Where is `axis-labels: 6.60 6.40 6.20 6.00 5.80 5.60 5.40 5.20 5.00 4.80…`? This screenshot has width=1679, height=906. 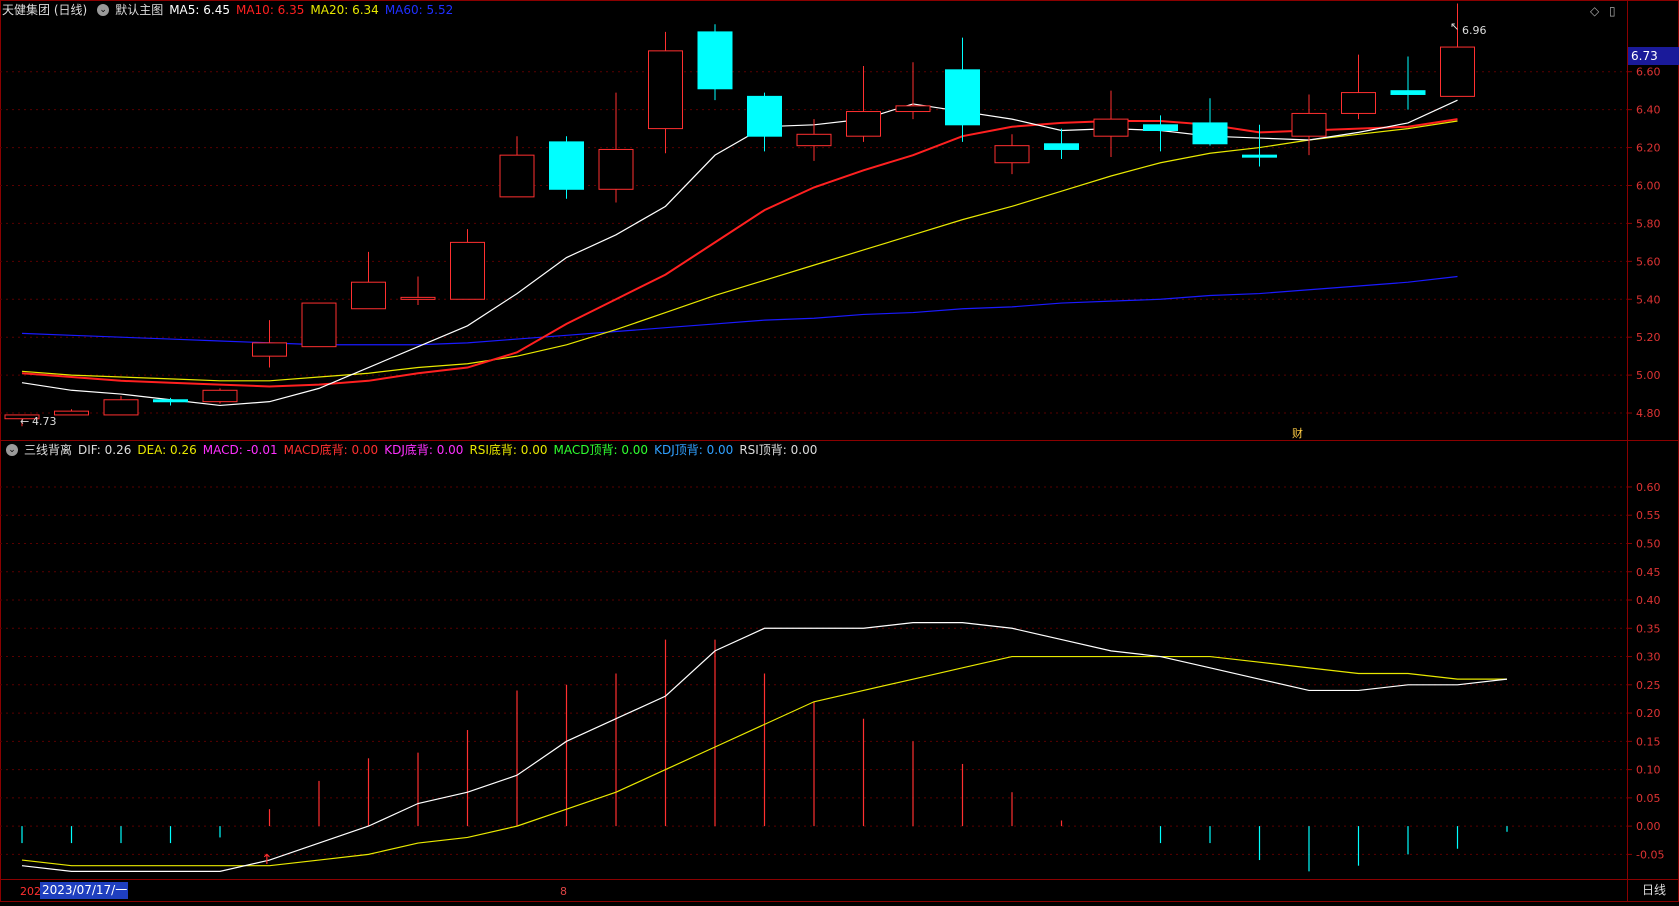
axis-labels: 6.60 6.40 6.20 6.00 5.80 5.60 5.40 5.20 5.00 4.80… is located at coordinates (1645, 463).